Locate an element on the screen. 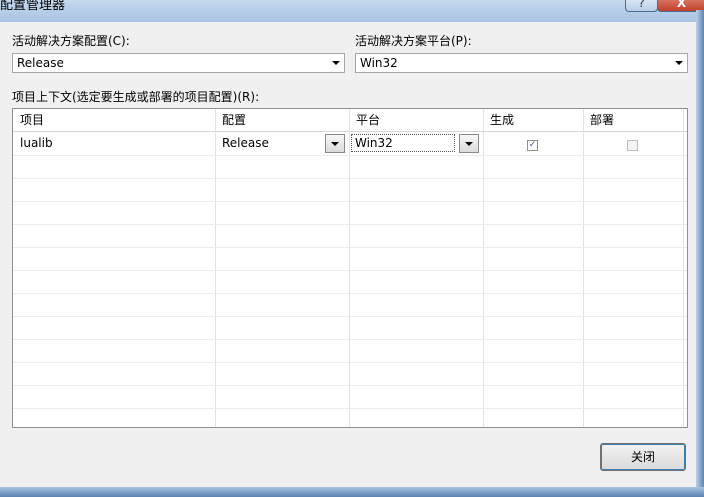 This screenshot has width=704, height=497. column-header-config: 配置 is located at coordinates (282, 120).